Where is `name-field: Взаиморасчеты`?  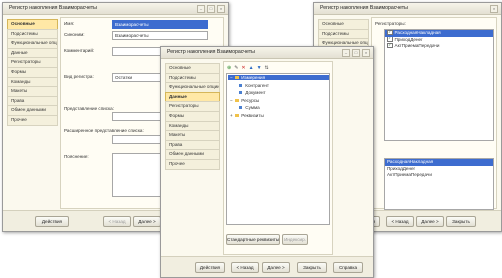
name-field: Взаиморасчеты is located at coordinates (160, 24).